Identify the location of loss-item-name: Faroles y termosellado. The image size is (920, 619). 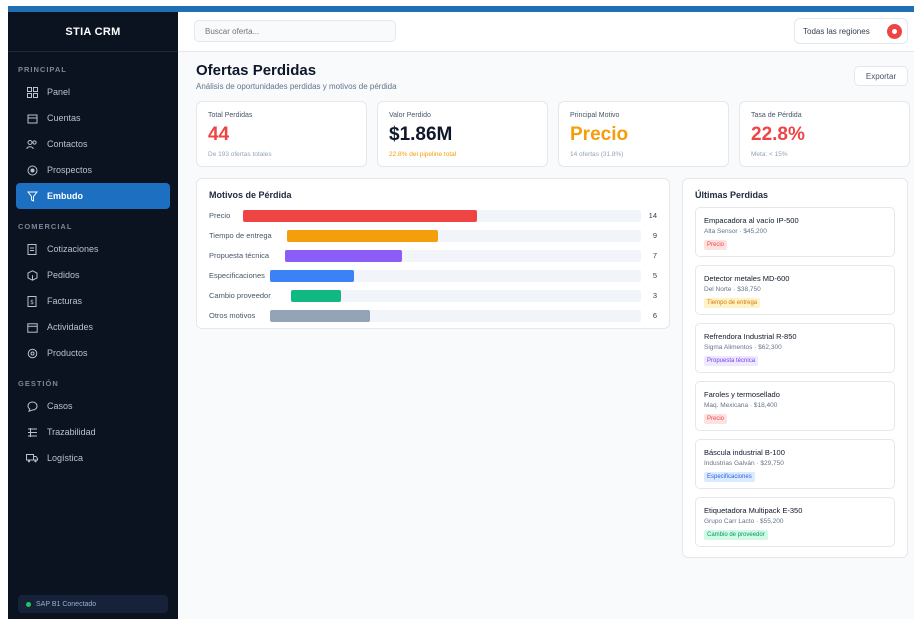
(742, 394).